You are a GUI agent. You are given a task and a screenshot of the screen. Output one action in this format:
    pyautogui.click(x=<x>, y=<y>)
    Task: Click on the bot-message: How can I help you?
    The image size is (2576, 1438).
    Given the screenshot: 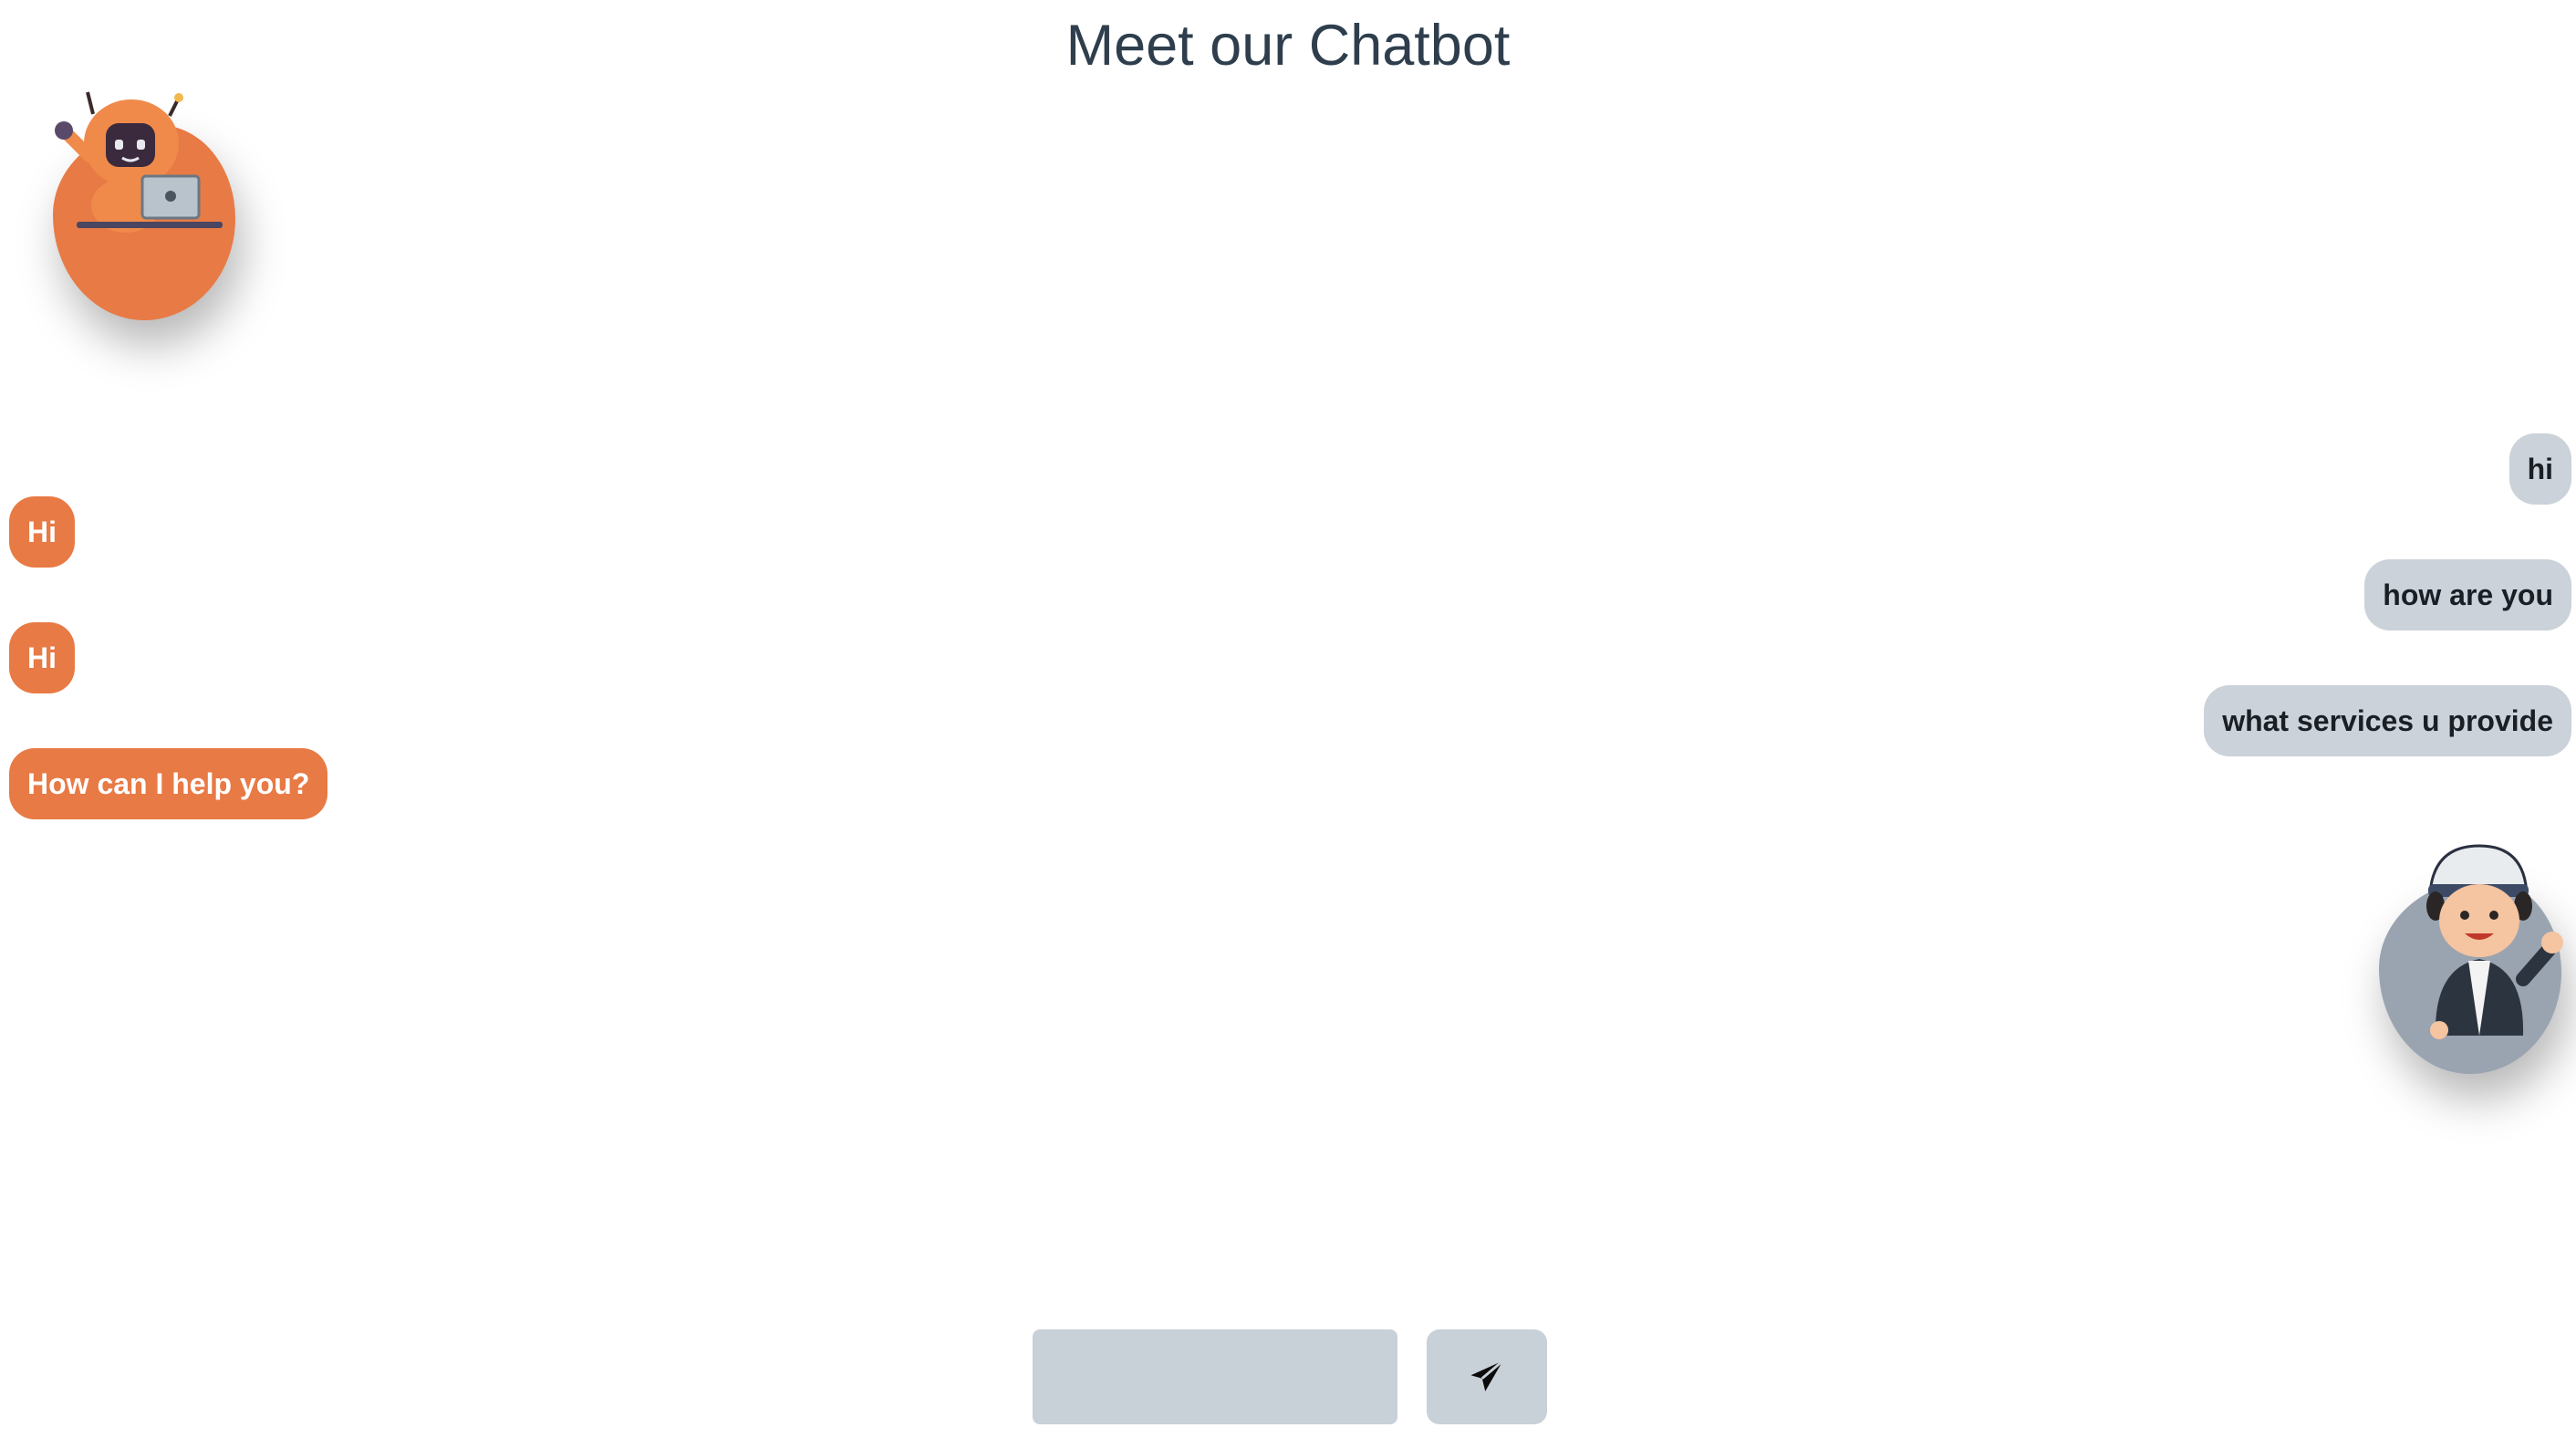 What is the action you would take?
    pyautogui.click(x=168, y=784)
    